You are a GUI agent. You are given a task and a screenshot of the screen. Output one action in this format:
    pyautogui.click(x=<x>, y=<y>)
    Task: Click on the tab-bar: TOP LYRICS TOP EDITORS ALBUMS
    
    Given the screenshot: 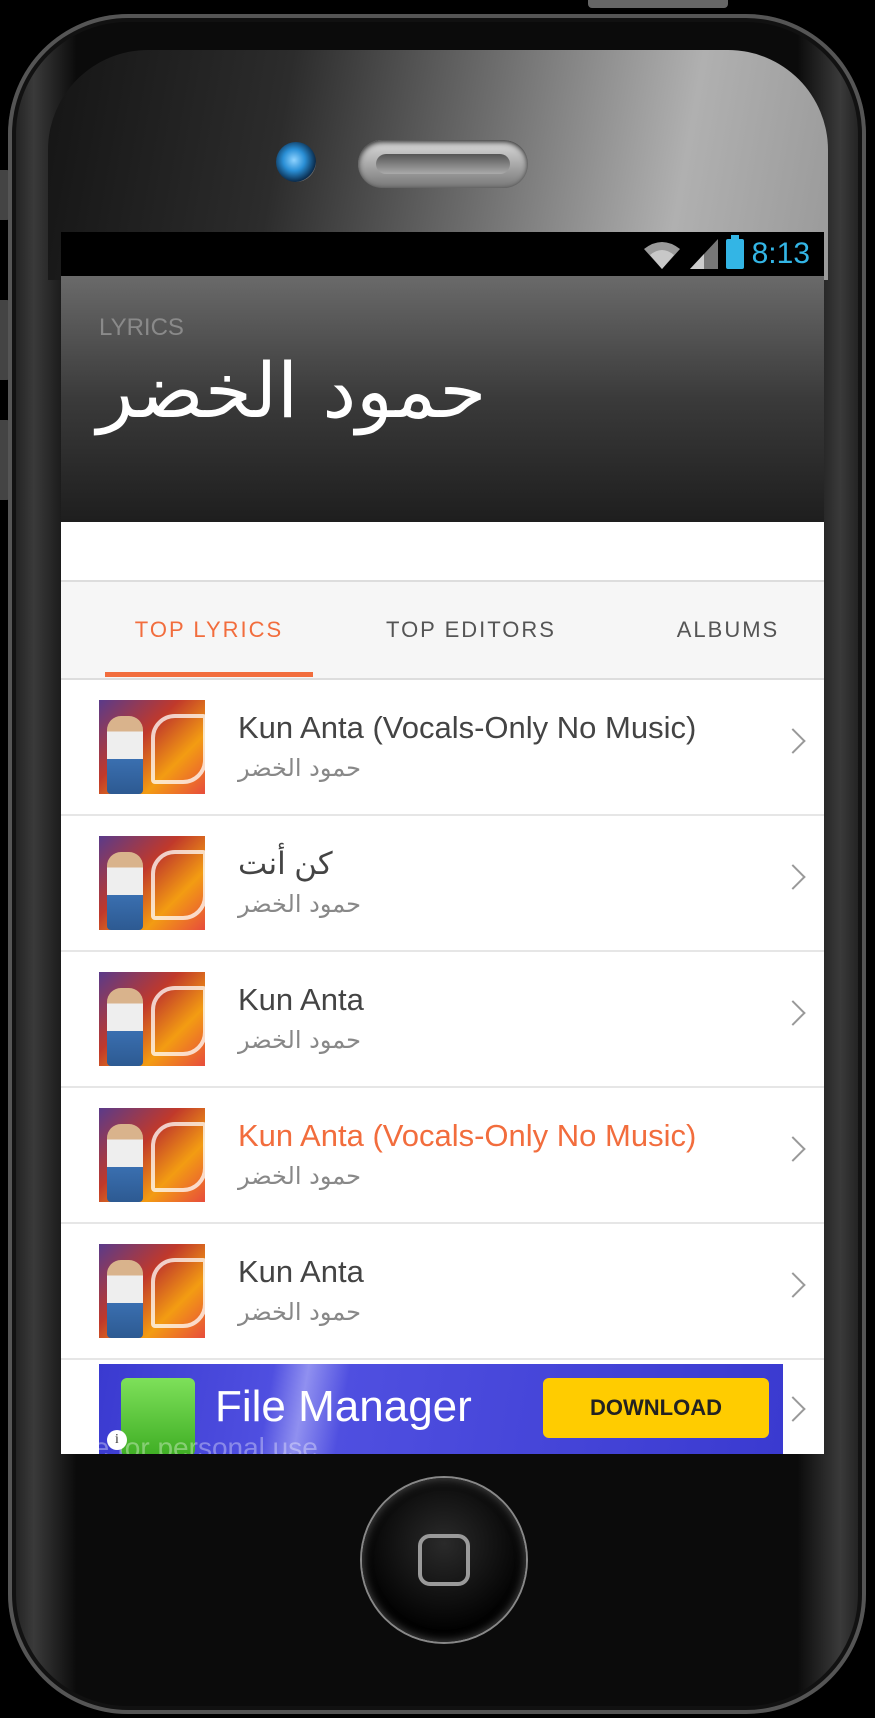 What is the action you would take?
    pyautogui.click(x=442, y=631)
    